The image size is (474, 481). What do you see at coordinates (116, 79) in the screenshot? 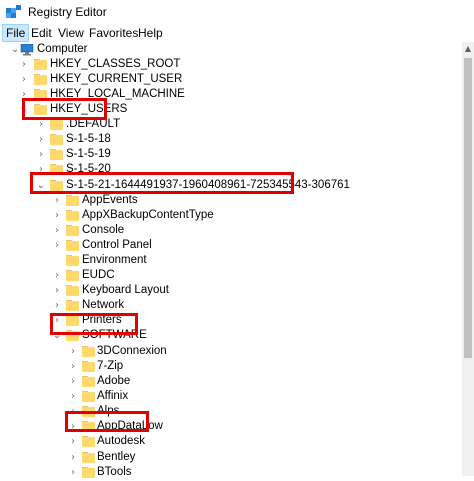
I see `tree-item-label: HKEY_CURRENT_USER` at bounding box center [116, 79].